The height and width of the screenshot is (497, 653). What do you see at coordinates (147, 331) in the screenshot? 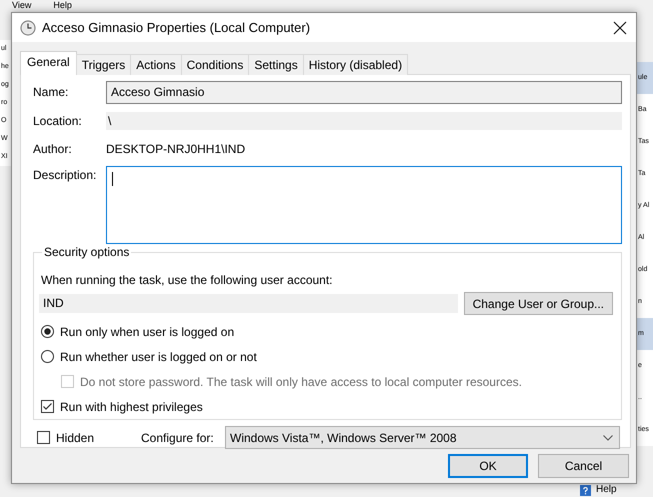
I see `option-label: Run only when user is logged on` at bounding box center [147, 331].